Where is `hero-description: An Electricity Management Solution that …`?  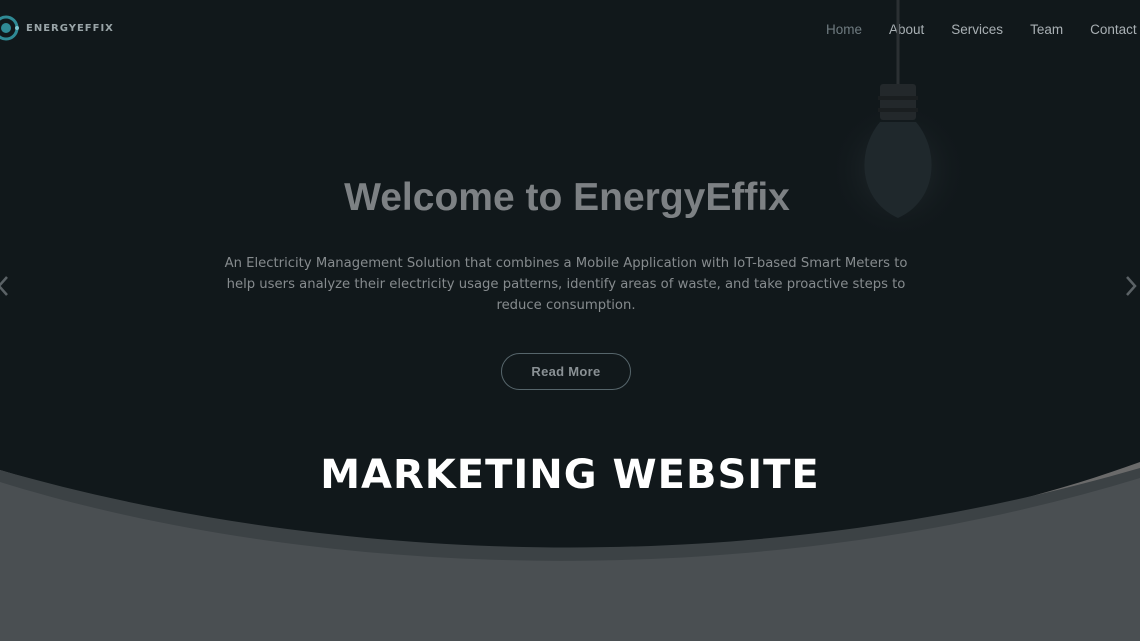
hero-description: An Electricity Management Solution that … is located at coordinates (566, 284).